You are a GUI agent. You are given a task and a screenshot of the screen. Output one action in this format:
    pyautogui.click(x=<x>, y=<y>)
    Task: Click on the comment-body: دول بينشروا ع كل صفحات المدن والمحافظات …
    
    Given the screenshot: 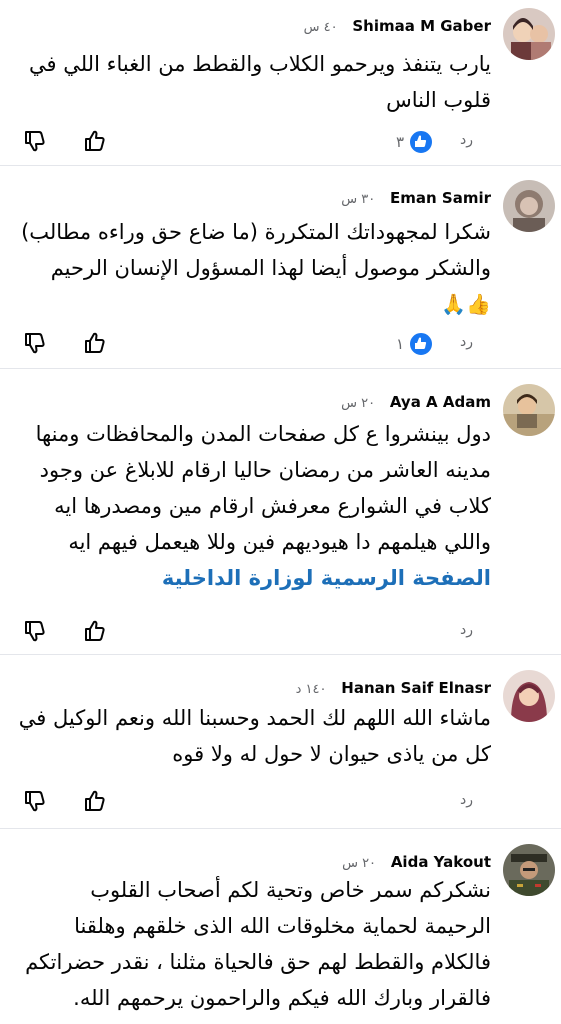 What is the action you would take?
    pyautogui.click(x=255, y=506)
    